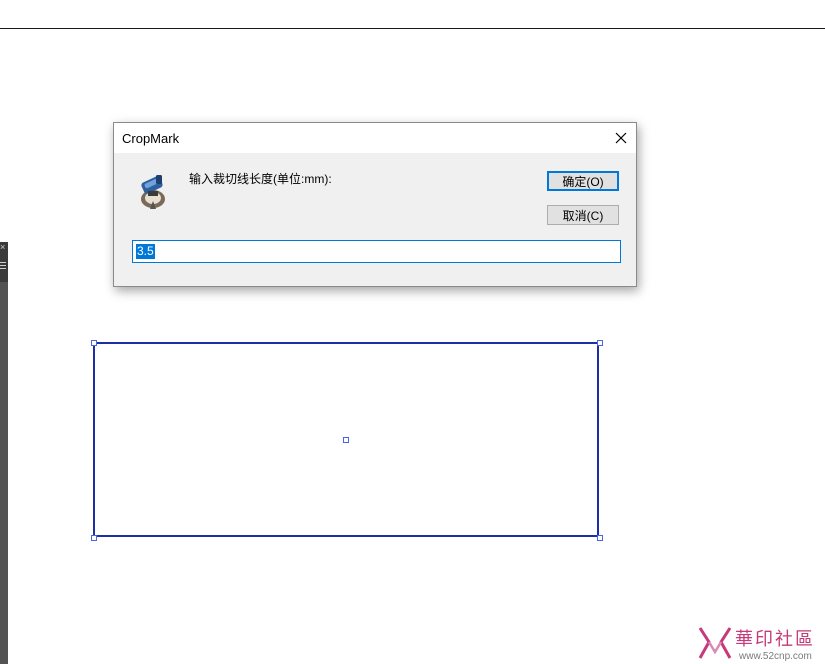  Describe the element at coordinates (4, 453) in the screenshot. I see `left-panel-strip` at that location.